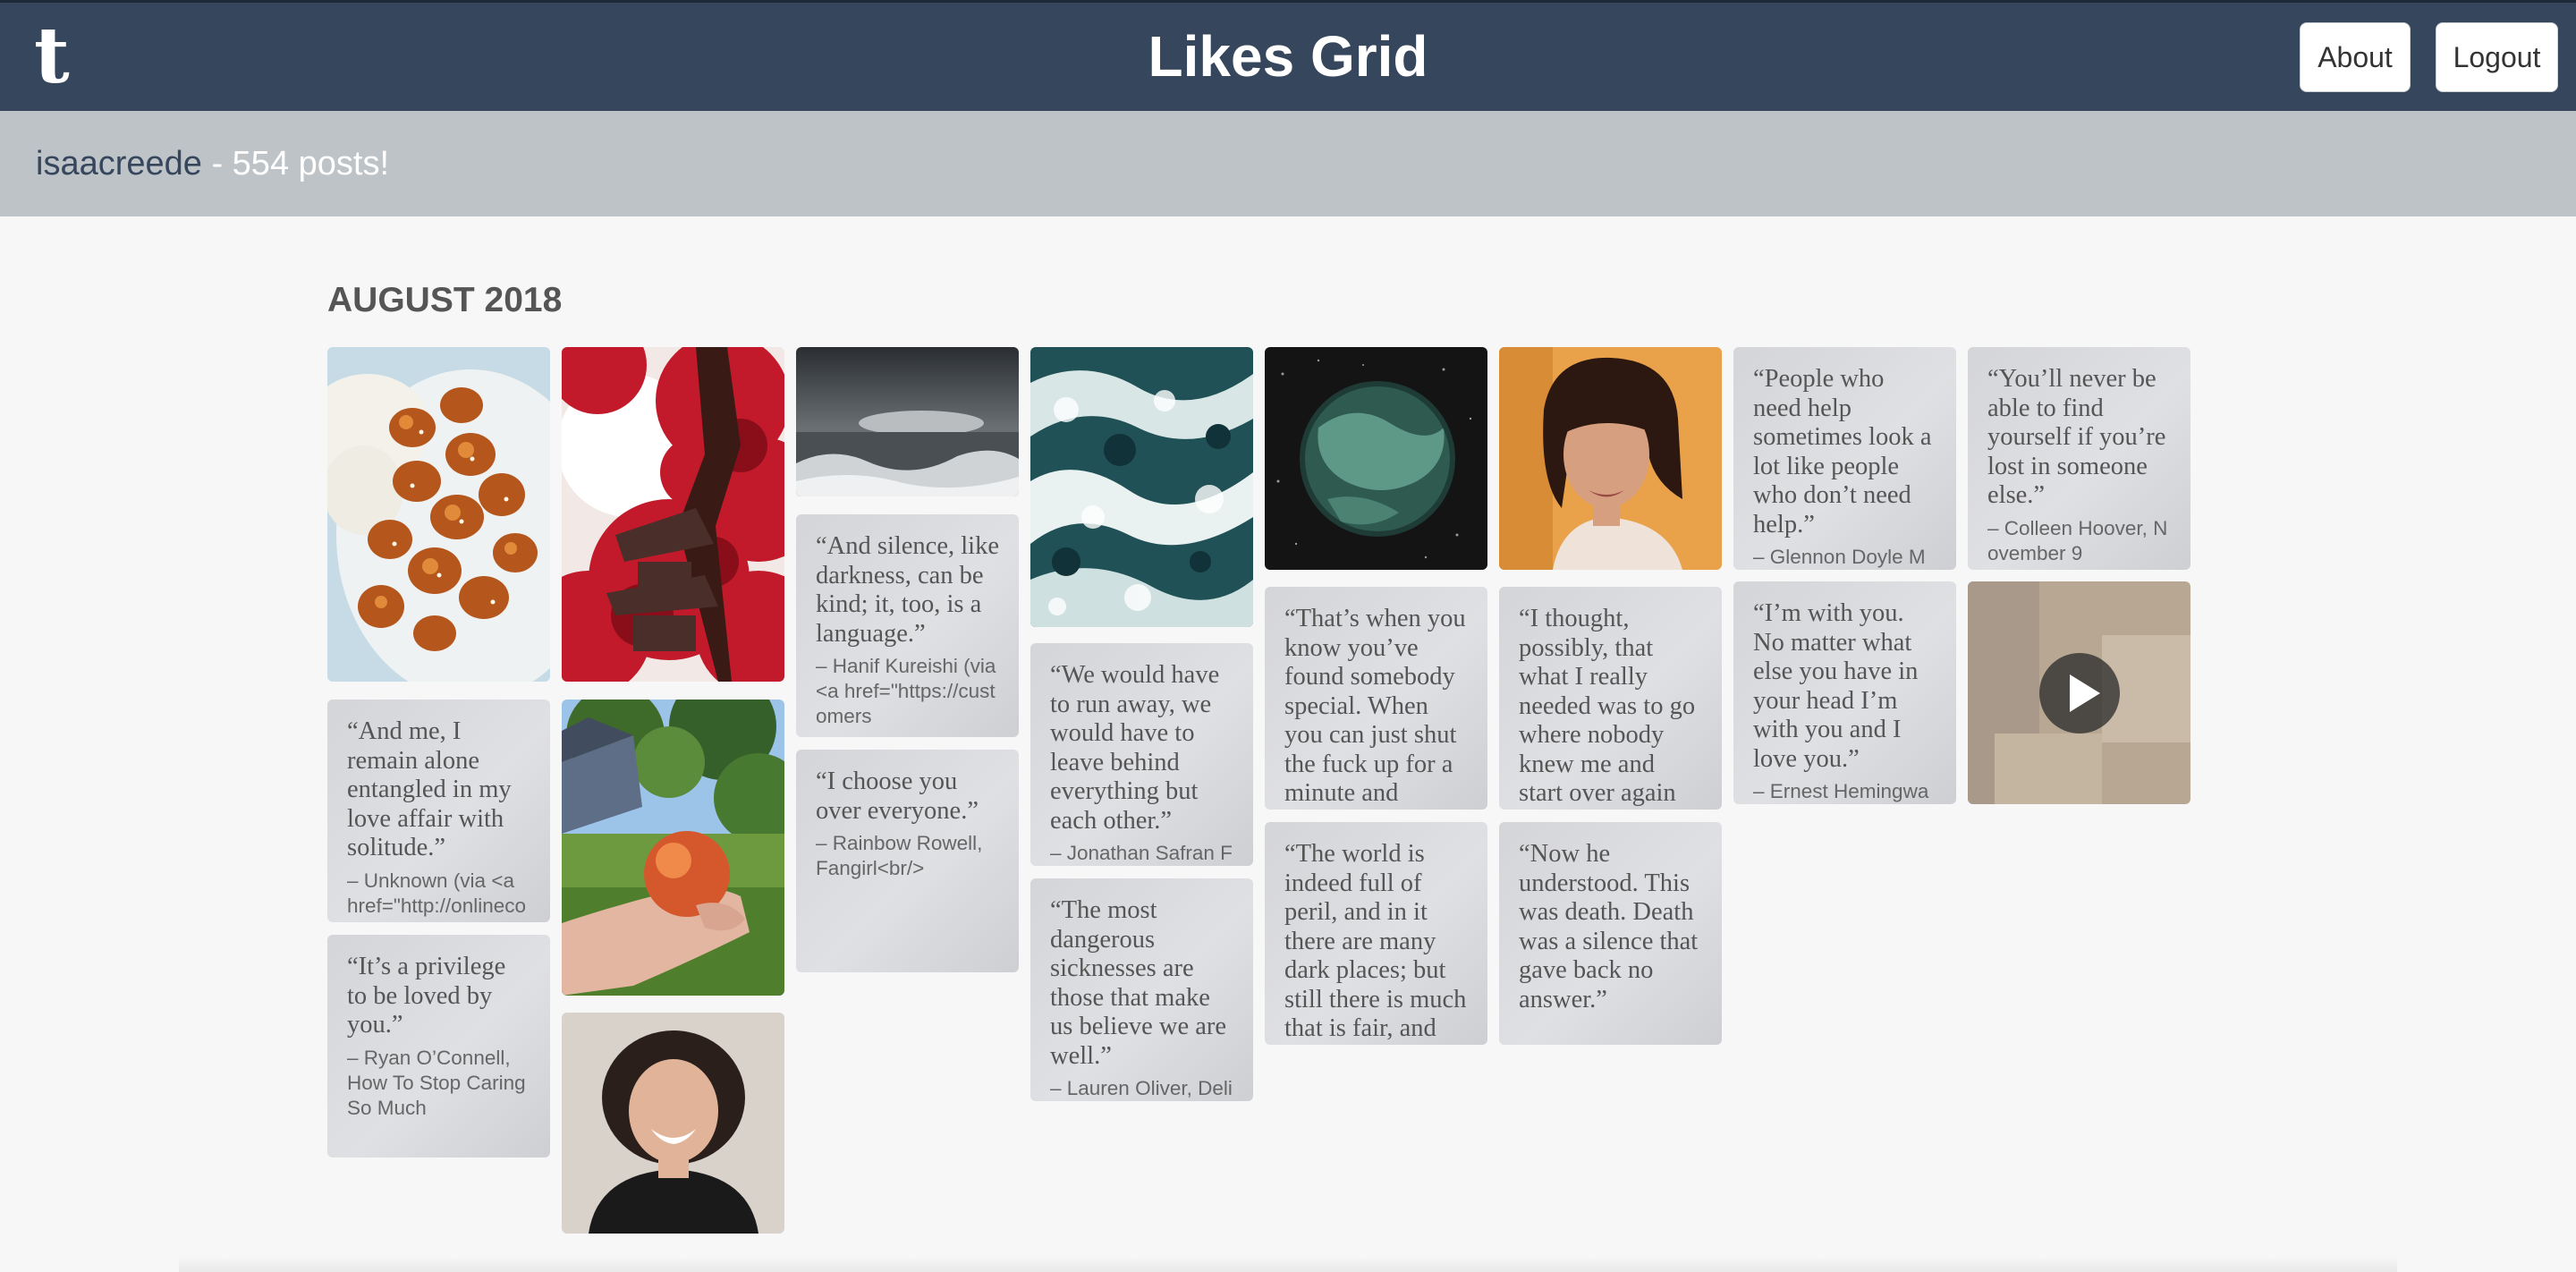 The width and height of the screenshot is (2576, 1272). I want to click on stormy-sea-photo, so click(907, 421).